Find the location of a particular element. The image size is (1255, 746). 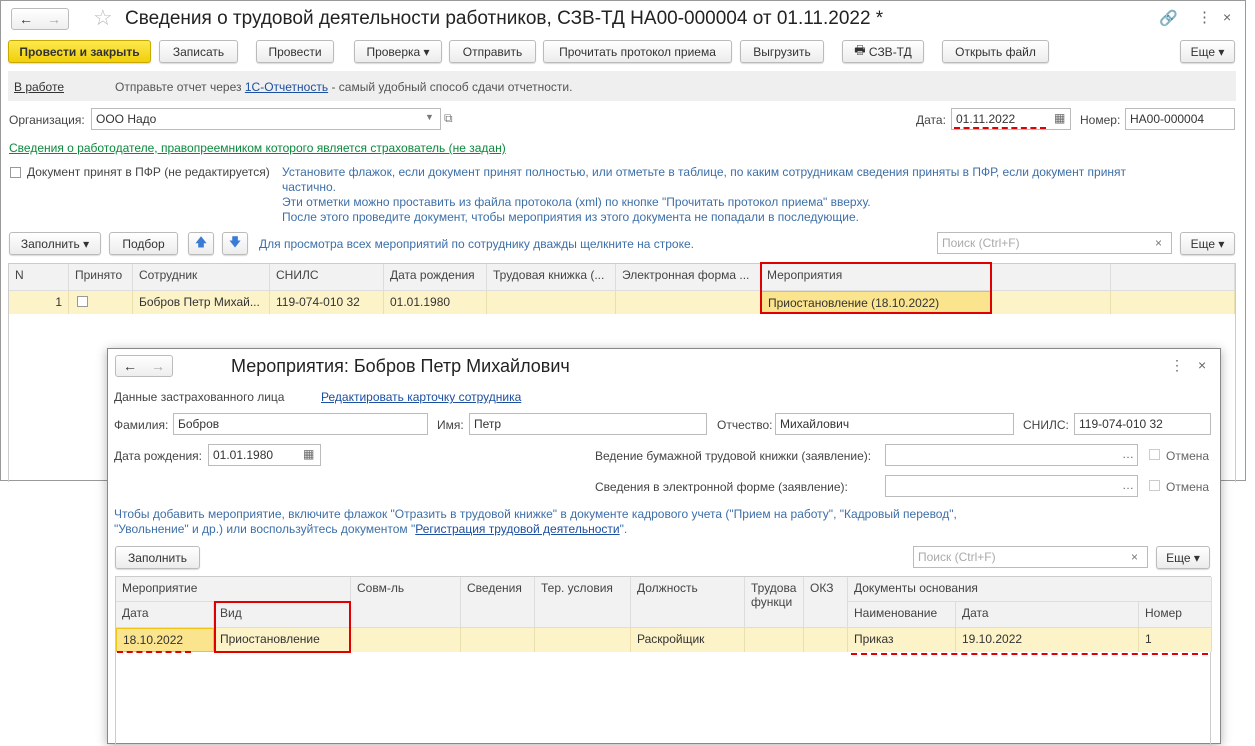

patronymic-input: Михайлович is located at coordinates (894, 424).